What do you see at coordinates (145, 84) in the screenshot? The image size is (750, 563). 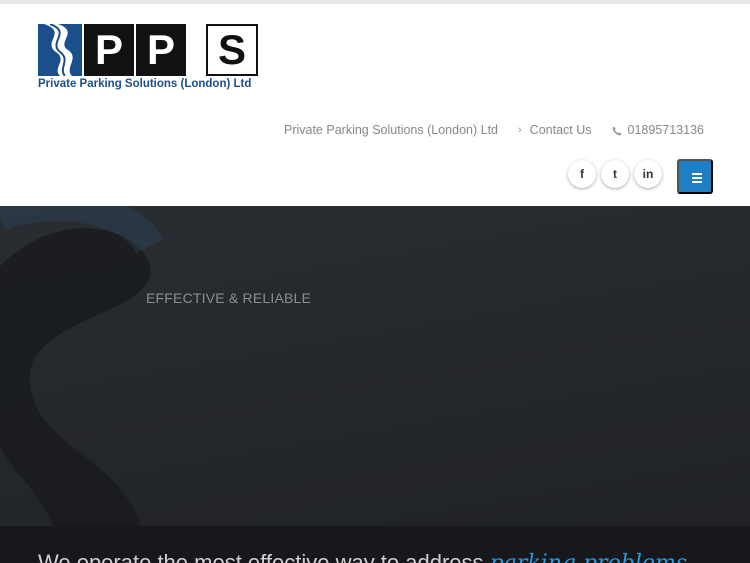 I see `logo-tagline: Private Parking Solutions (London) Ltd` at bounding box center [145, 84].